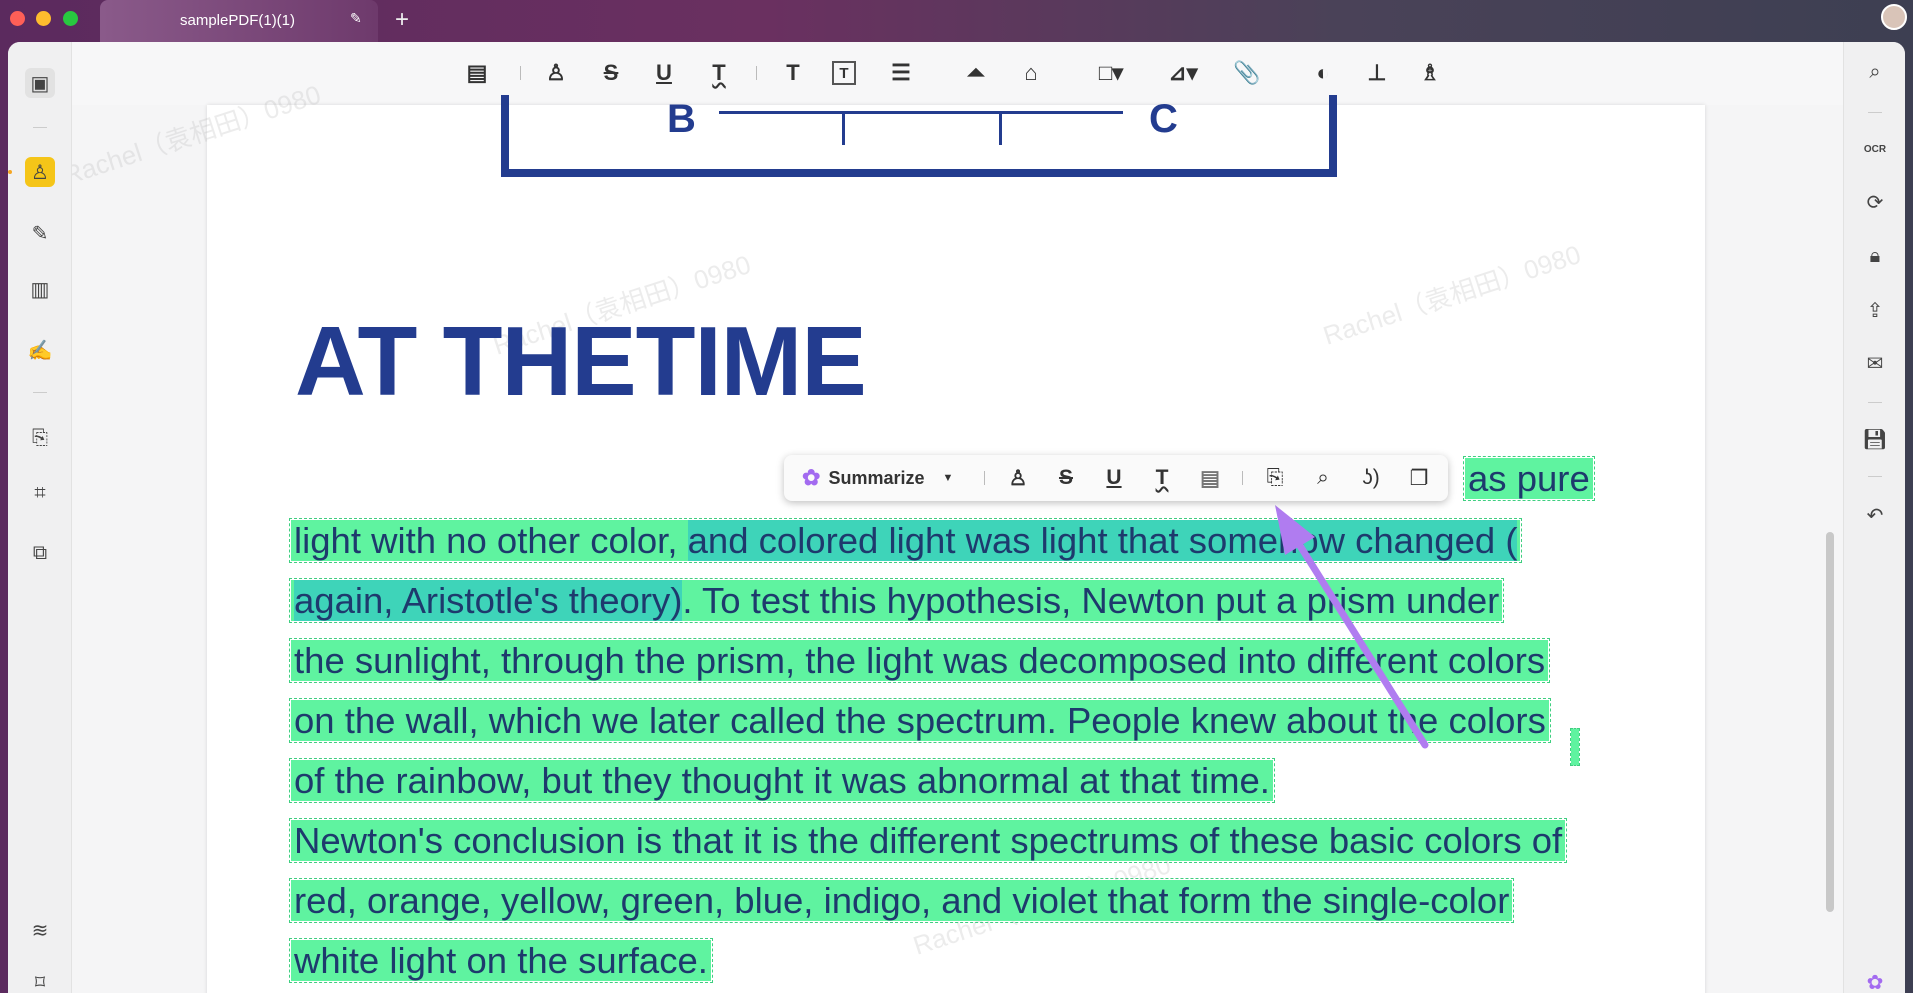 Image resolution: width=1913 pixels, height=993 pixels. Describe the element at coordinates (43, 18) in the screenshot. I see `minimize-window-button` at that location.